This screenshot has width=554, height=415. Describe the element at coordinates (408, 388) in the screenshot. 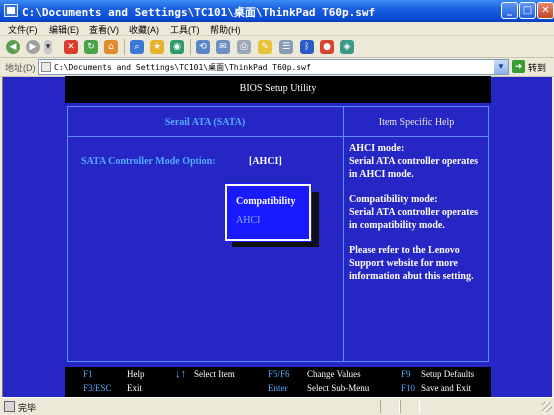

I see `legend-key-f10: F10` at that location.